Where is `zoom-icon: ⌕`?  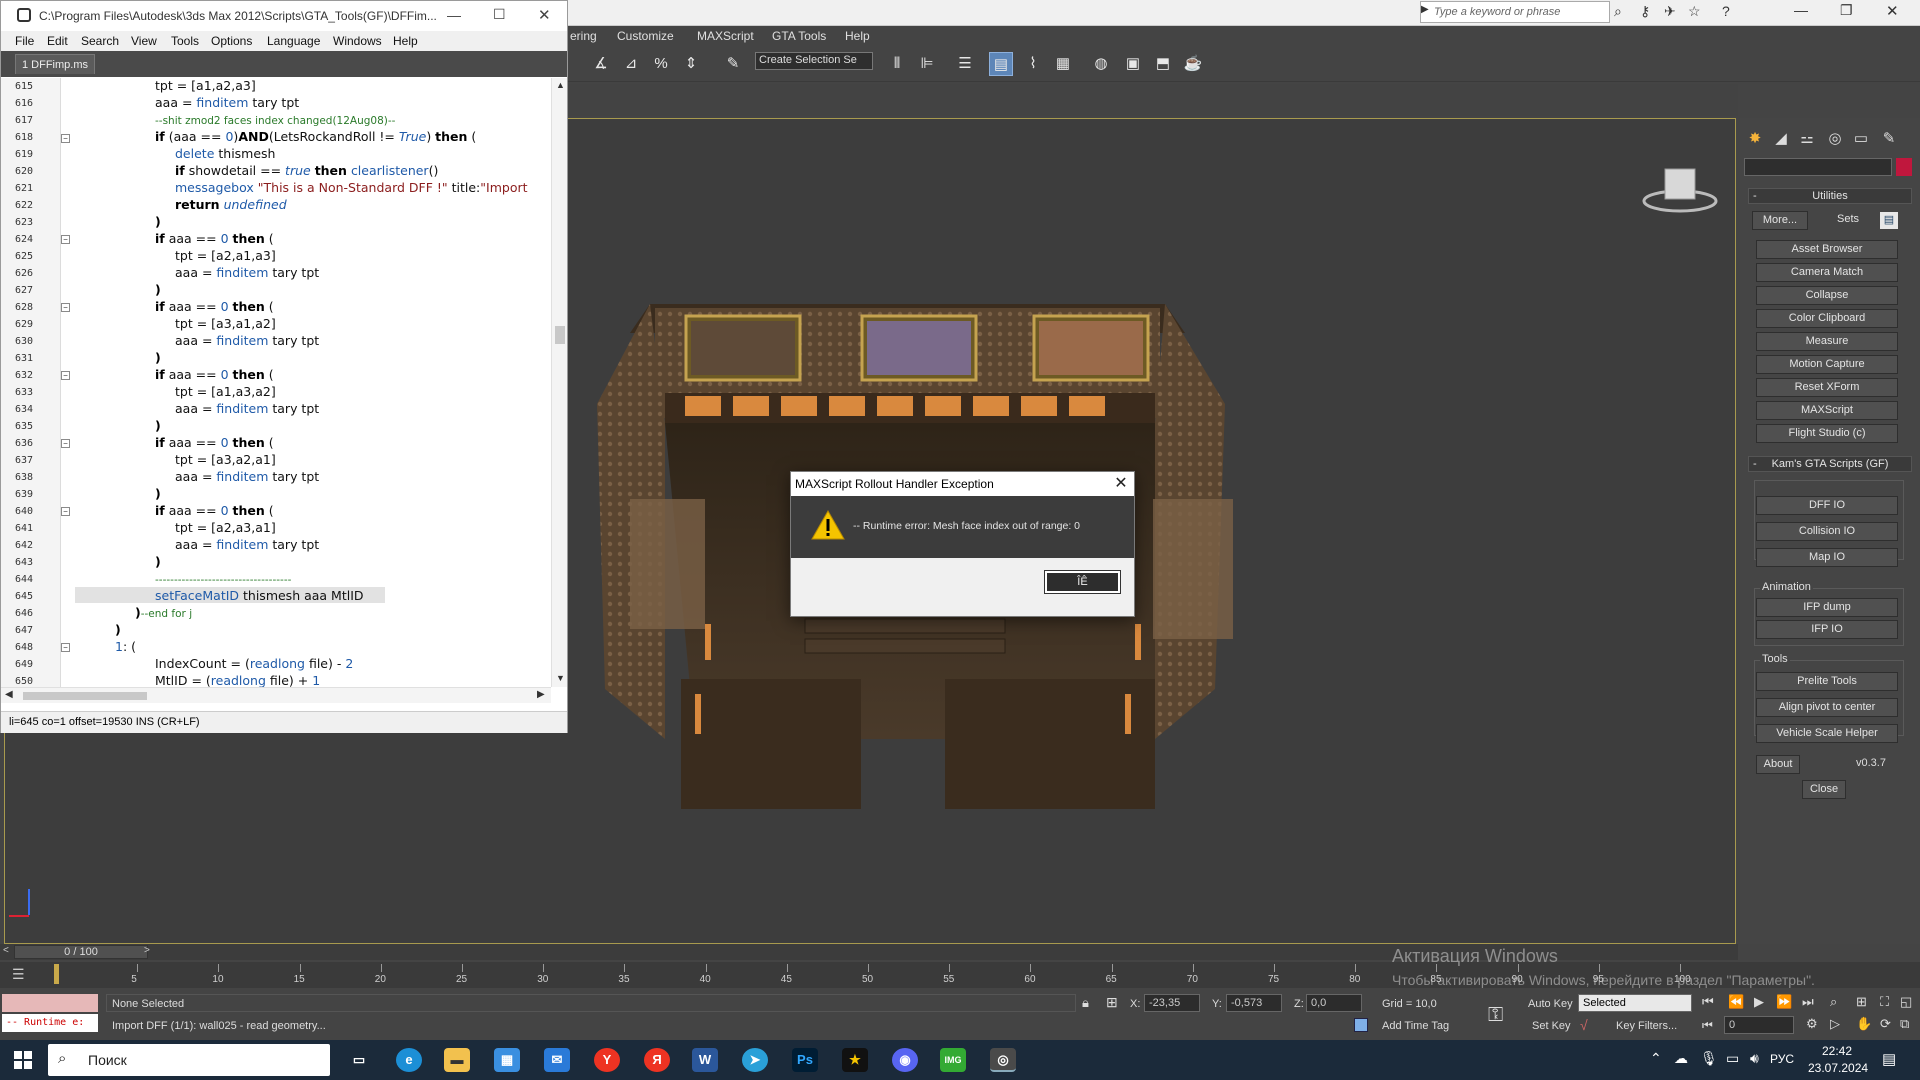
zoom-icon: ⌕ is located at coordinates (1833, 1002).